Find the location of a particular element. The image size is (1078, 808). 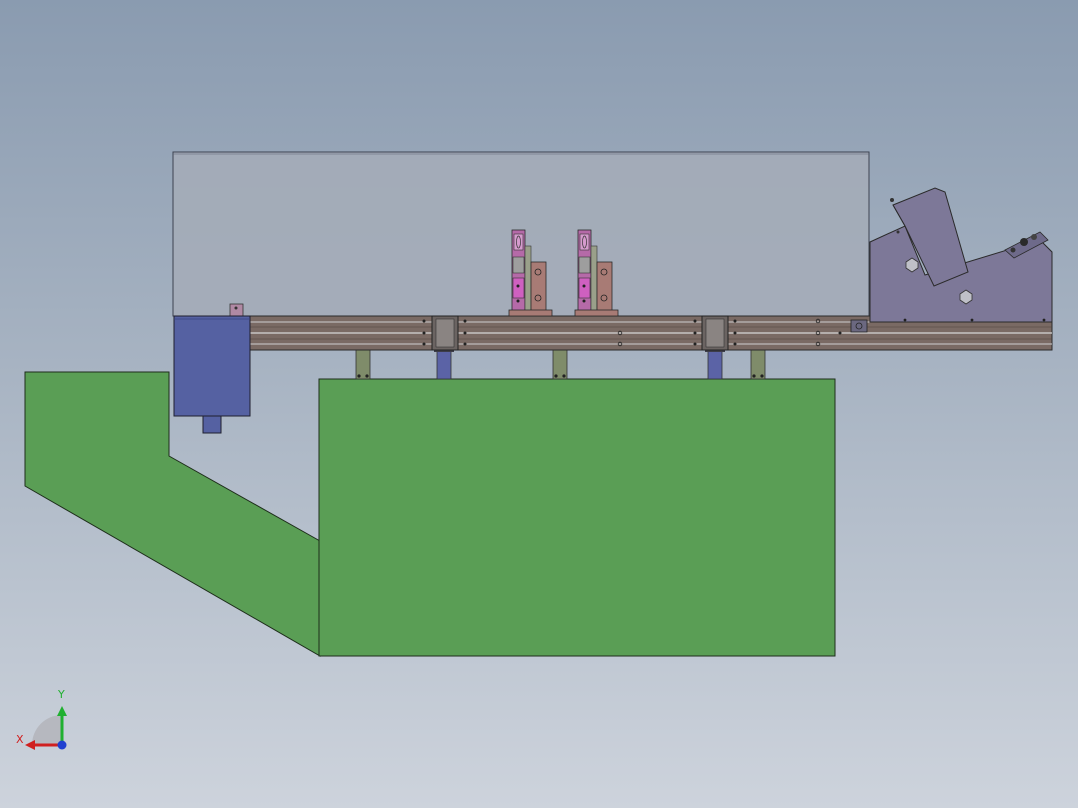

vibratory-feeder is located at coordinates (961, 255).